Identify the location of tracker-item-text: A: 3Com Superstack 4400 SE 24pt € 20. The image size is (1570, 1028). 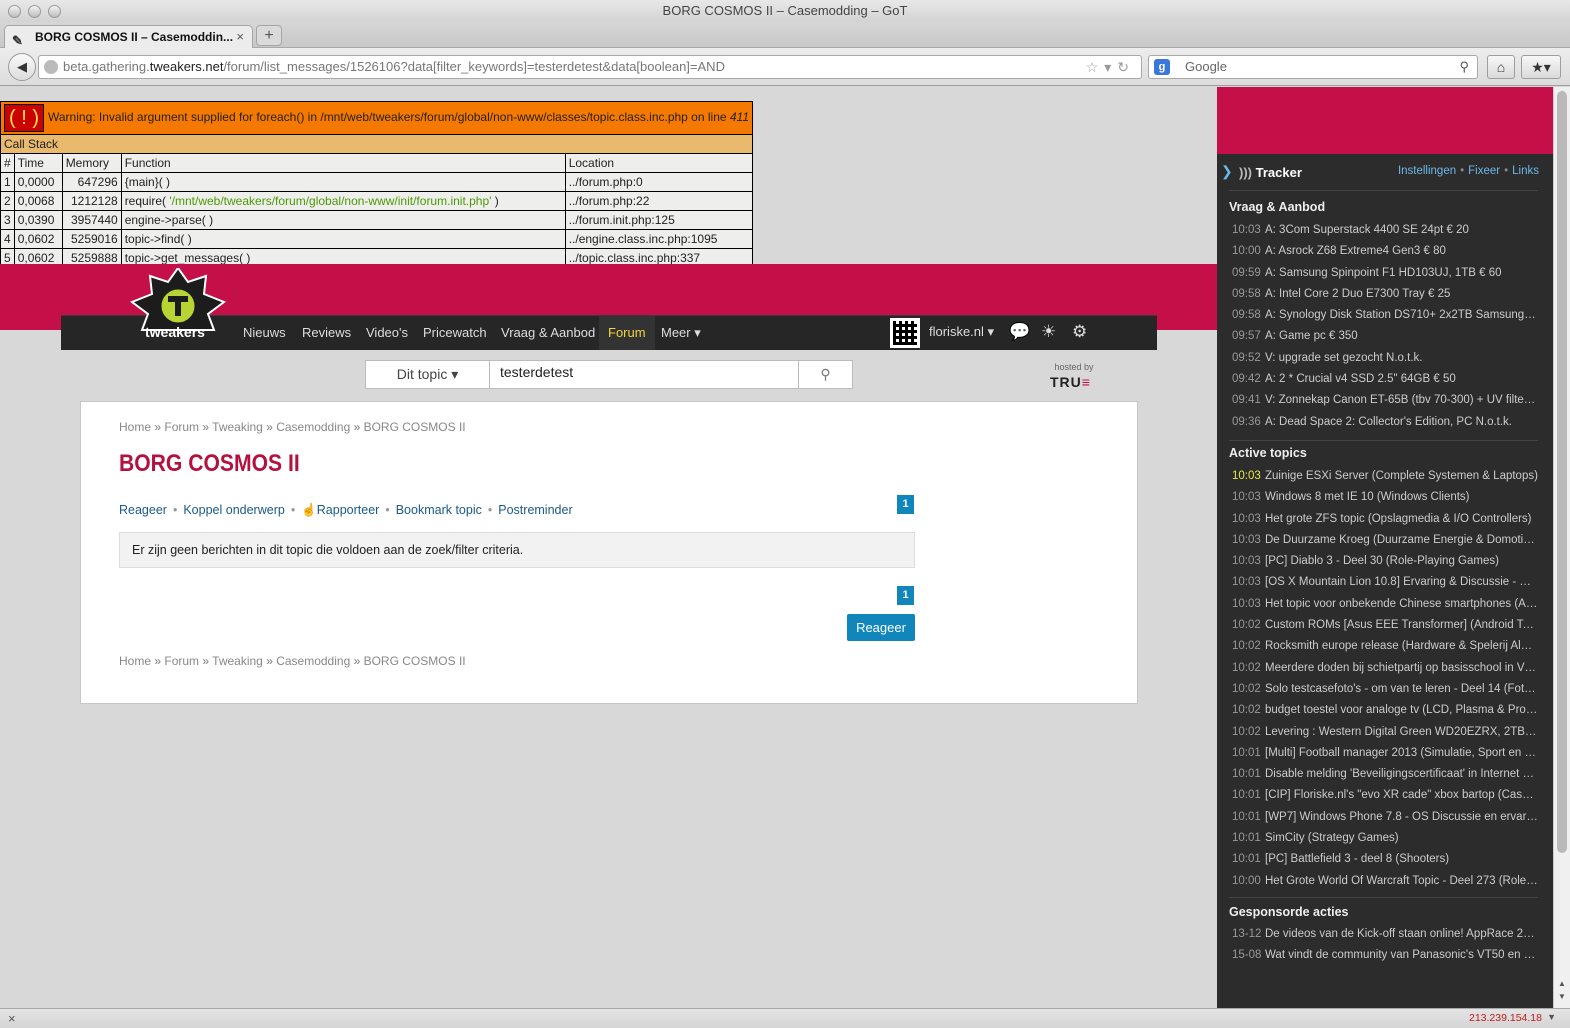
(1367, 230).